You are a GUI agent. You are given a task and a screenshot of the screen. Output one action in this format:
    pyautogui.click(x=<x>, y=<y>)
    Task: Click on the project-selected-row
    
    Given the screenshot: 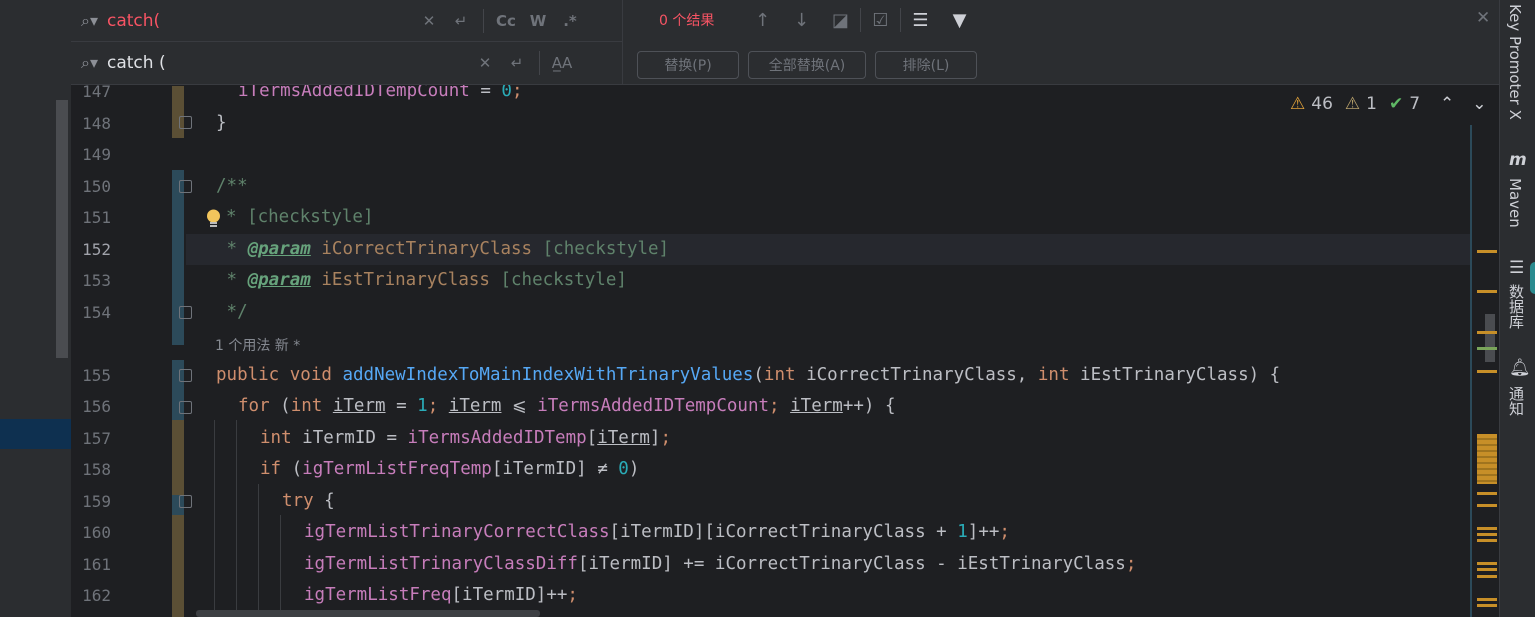 What is the action you would take?
    pyautogui.click(x=35, y=434)
    